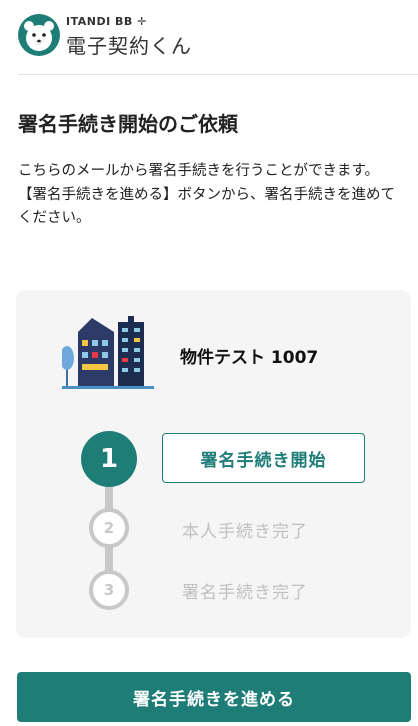  What do you see at coordinates (109, 459) in the screenshot?
I see `step-1-indicator: 1` at bounding box center [109, 459].